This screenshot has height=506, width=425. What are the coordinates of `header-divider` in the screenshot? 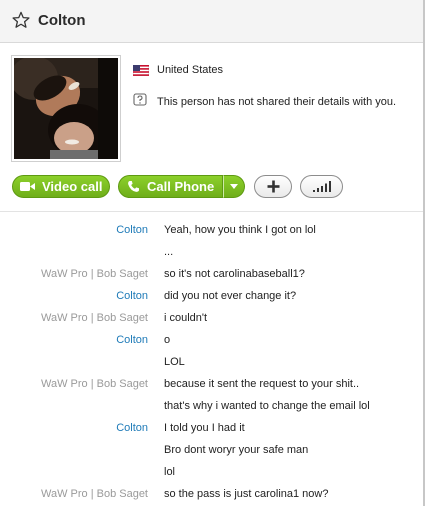 It's located at (211, 211).